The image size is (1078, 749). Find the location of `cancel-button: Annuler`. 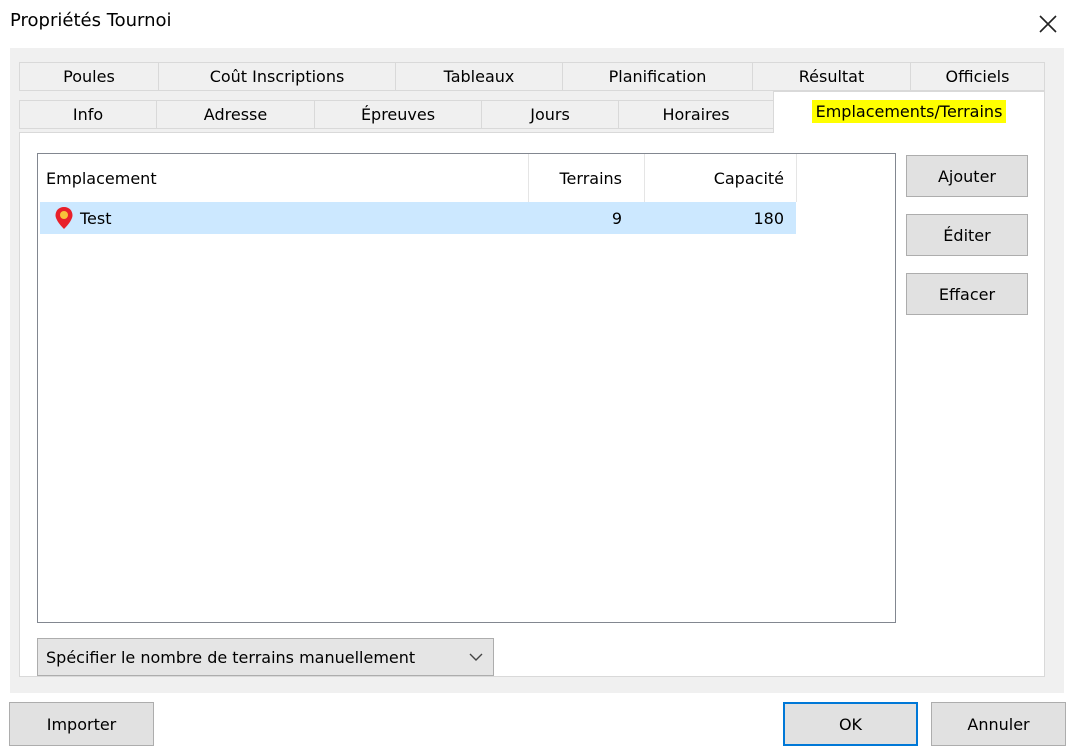

cancel-button: Annuler is located at coordinates (998, 724).